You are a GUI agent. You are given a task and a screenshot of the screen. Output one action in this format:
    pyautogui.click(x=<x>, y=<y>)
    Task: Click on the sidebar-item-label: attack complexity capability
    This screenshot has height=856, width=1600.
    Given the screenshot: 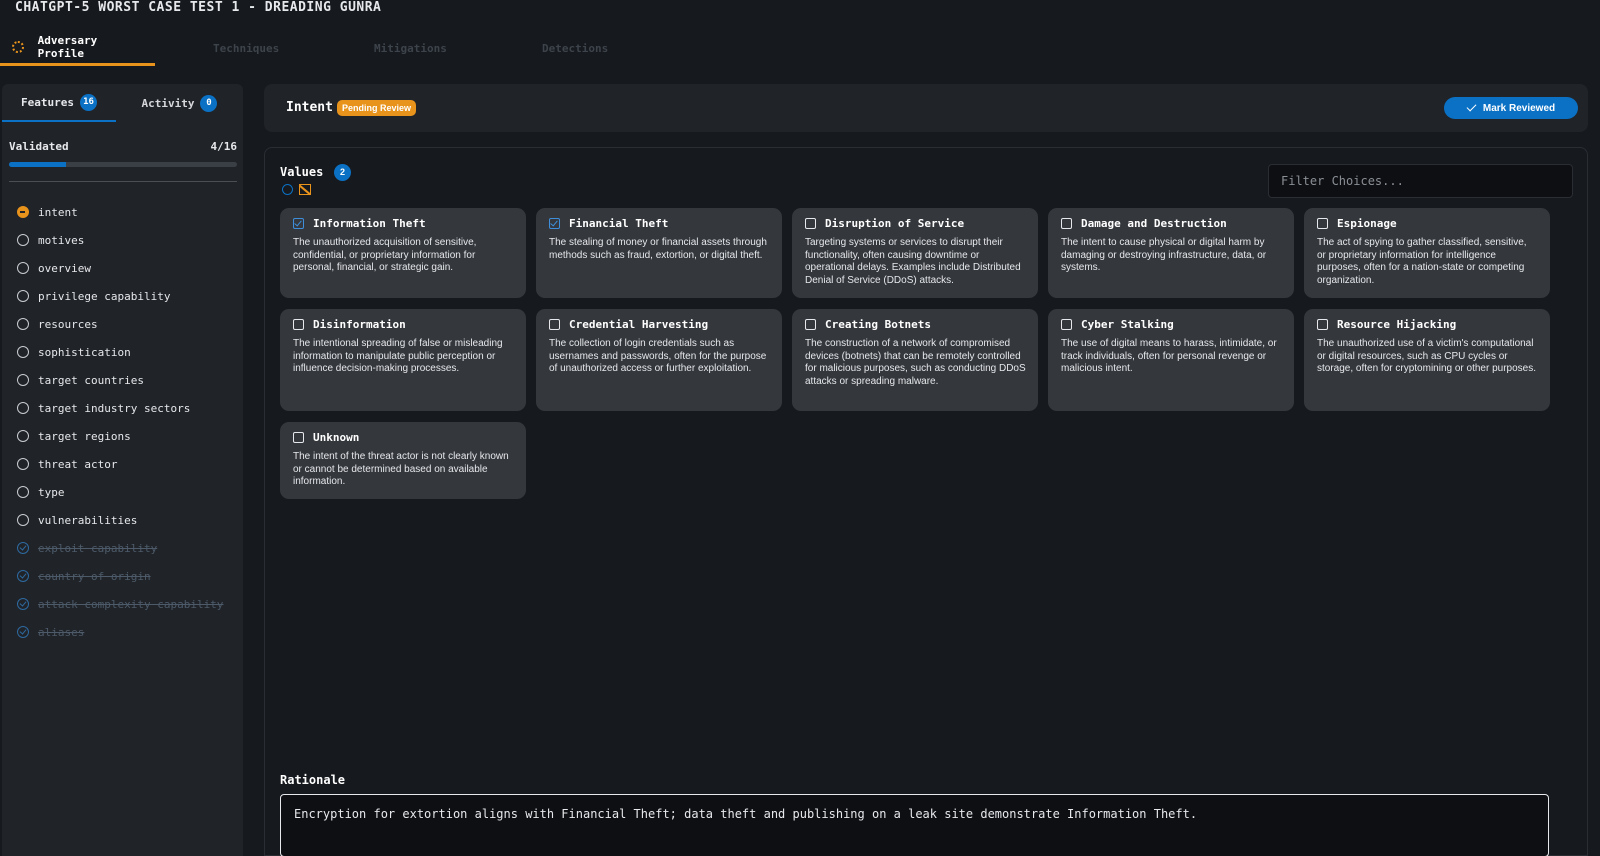 What is the action you would take?
    pyautogui.click(x=131, y=604)
    